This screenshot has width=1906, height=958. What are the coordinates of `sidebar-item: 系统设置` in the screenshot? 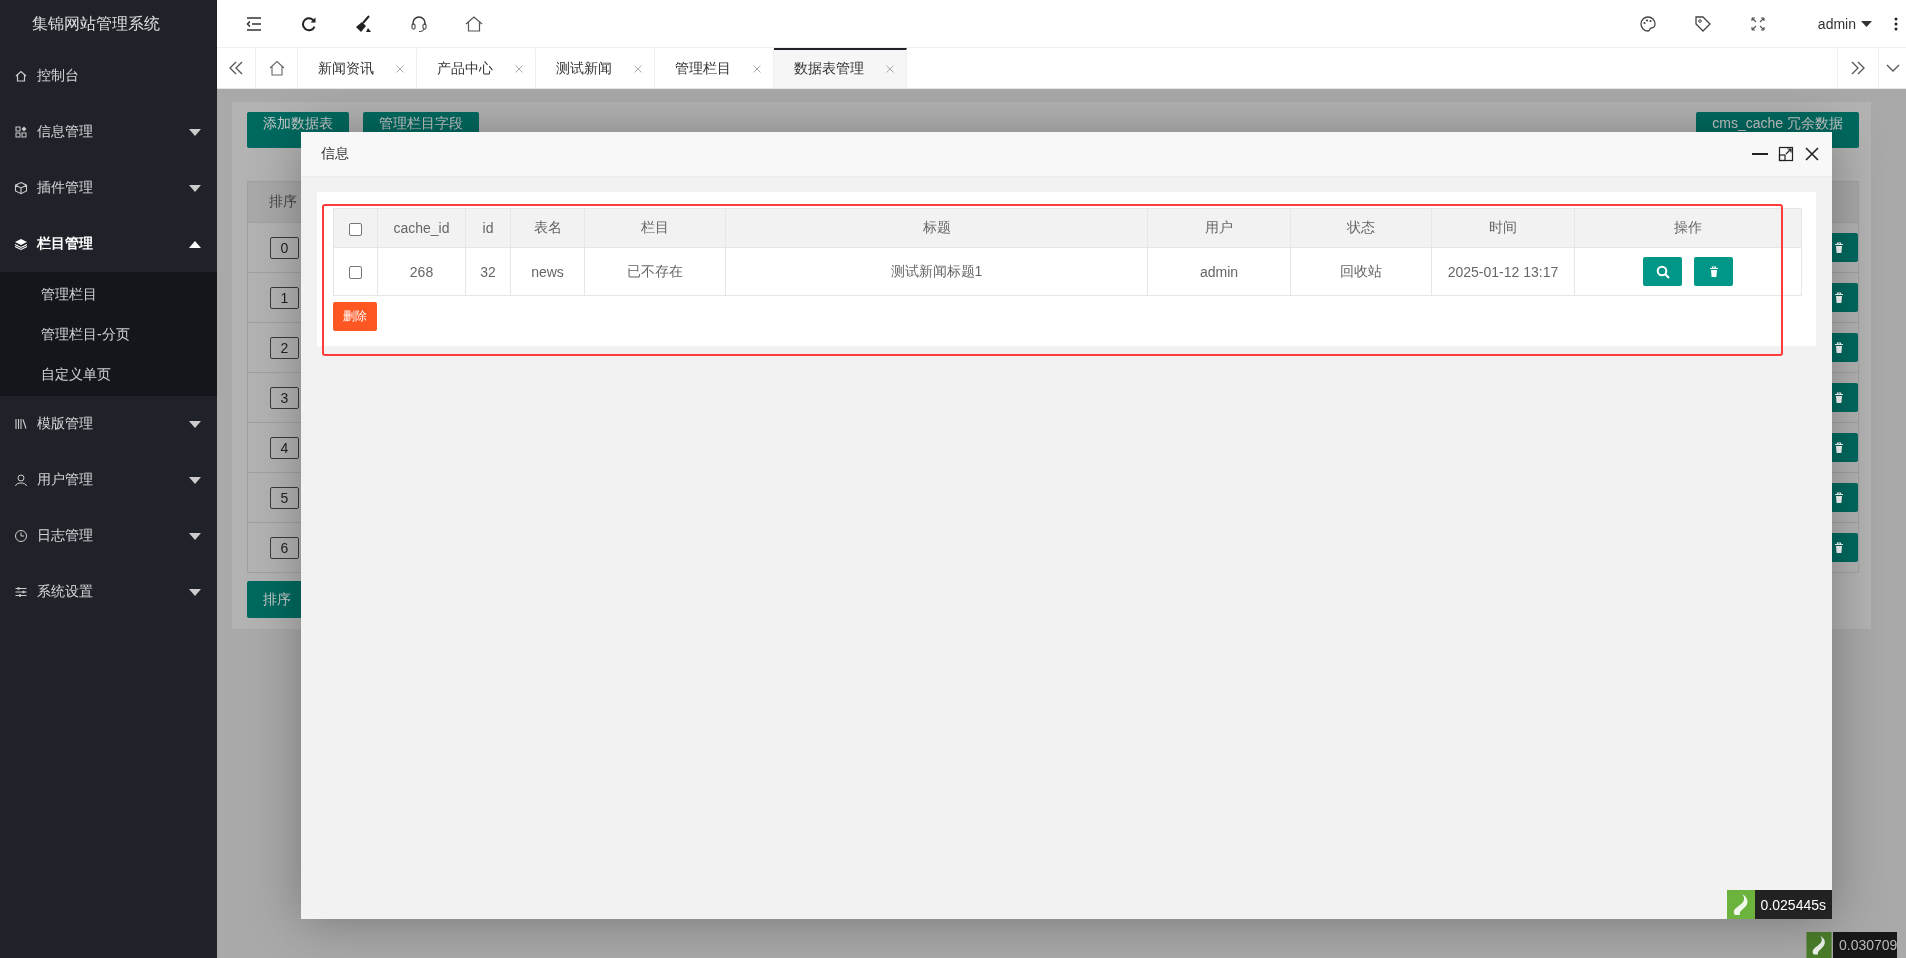 It's located at (108, 592).